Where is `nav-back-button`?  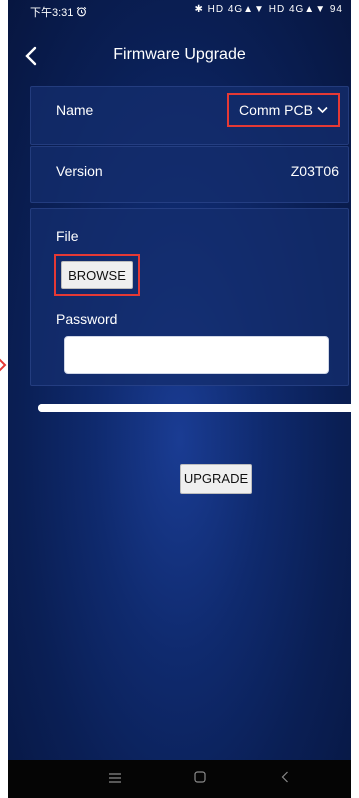 nav-back-button is located at coordinates (285, 779).